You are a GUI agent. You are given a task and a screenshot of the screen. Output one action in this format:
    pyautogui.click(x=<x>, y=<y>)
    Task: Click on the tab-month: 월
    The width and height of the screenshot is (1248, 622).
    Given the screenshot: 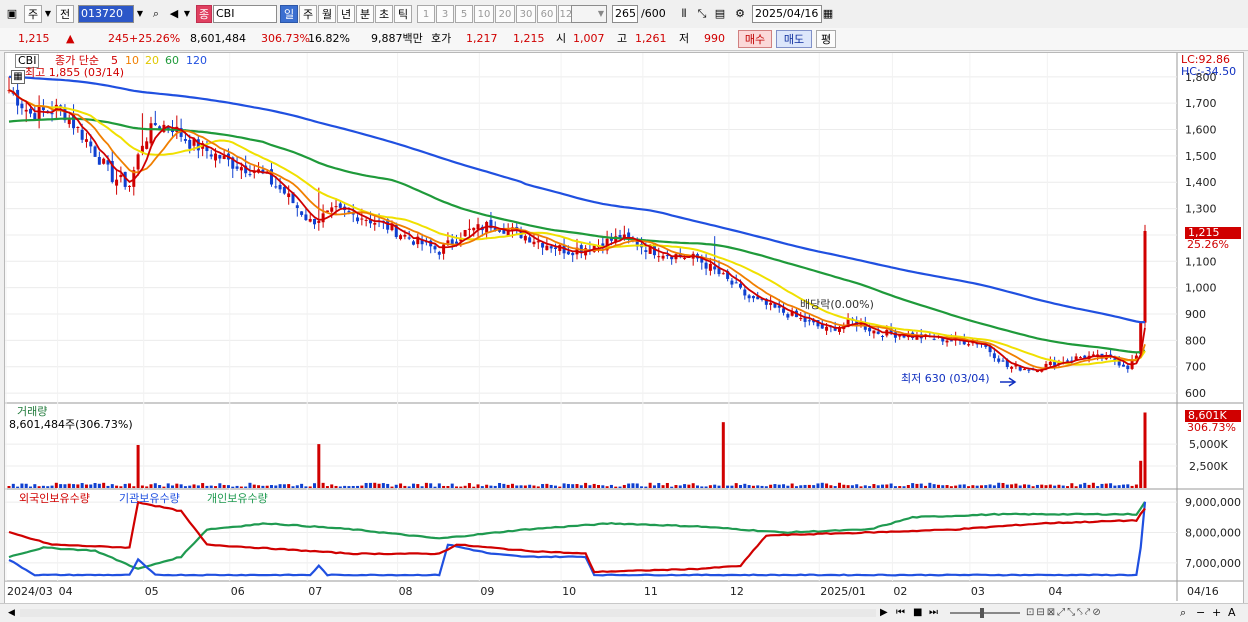 What is the action you would take?
    pyautogui.click(x=327, y=14)
    